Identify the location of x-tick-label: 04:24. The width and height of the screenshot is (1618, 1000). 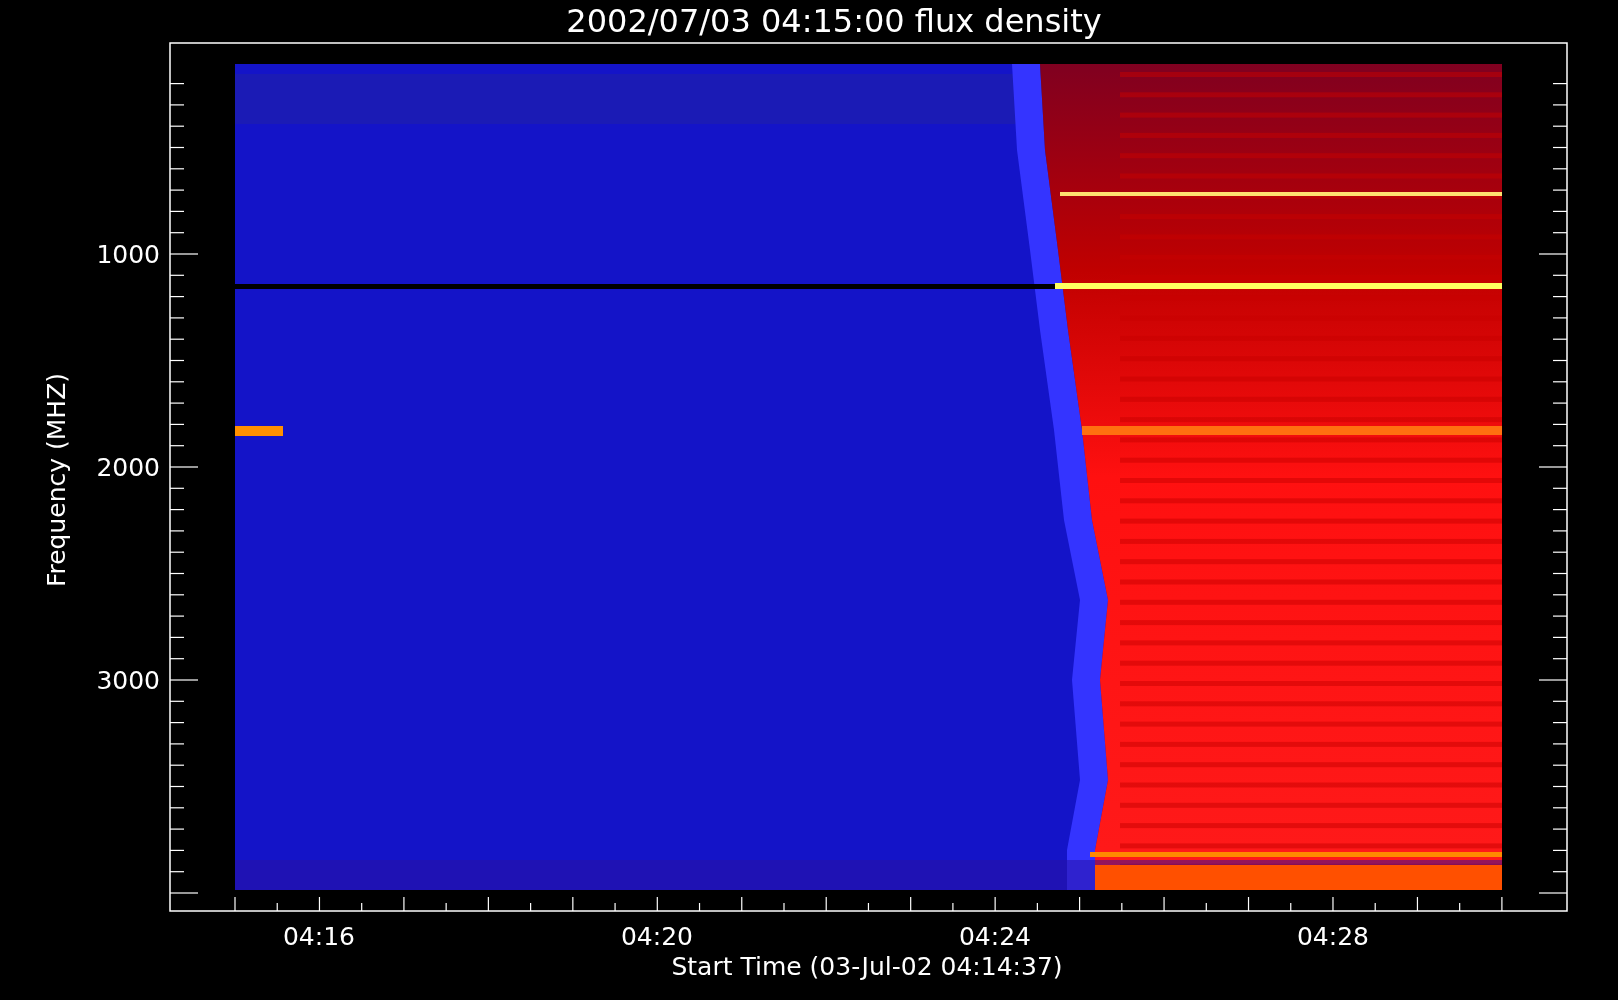
(995, 936).